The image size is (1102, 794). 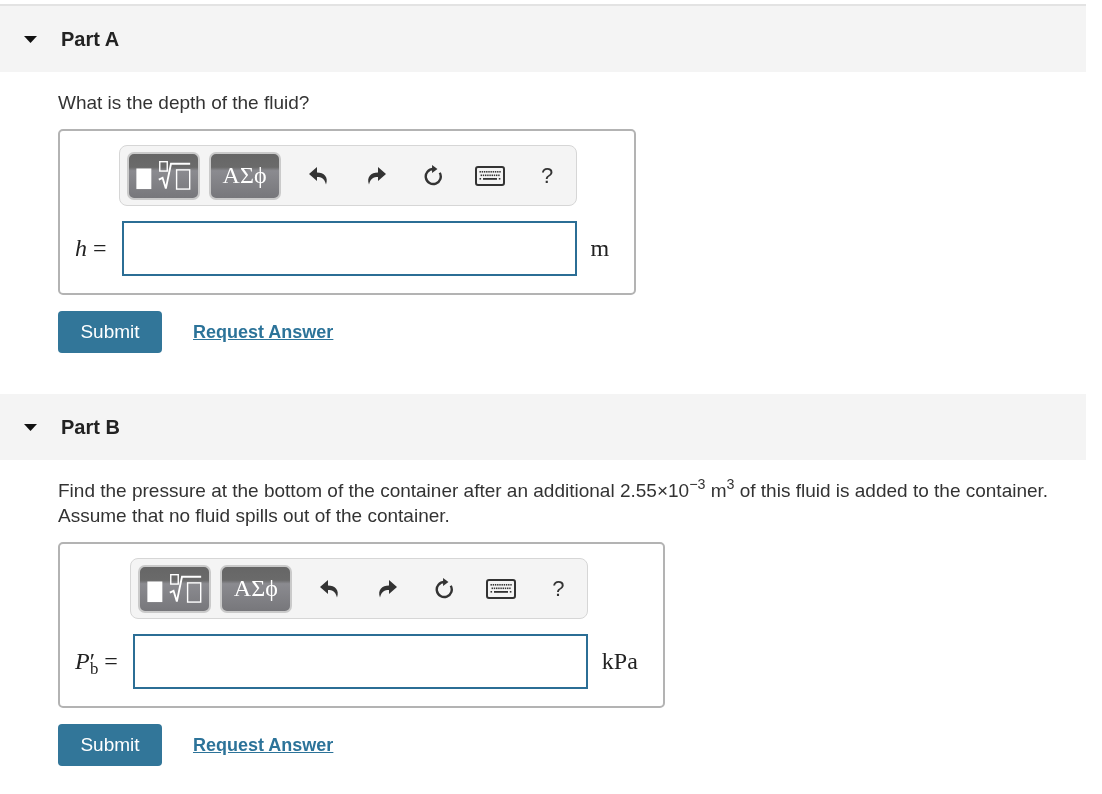 I want to click on part-title: Part A, so click(x=90, y=39).